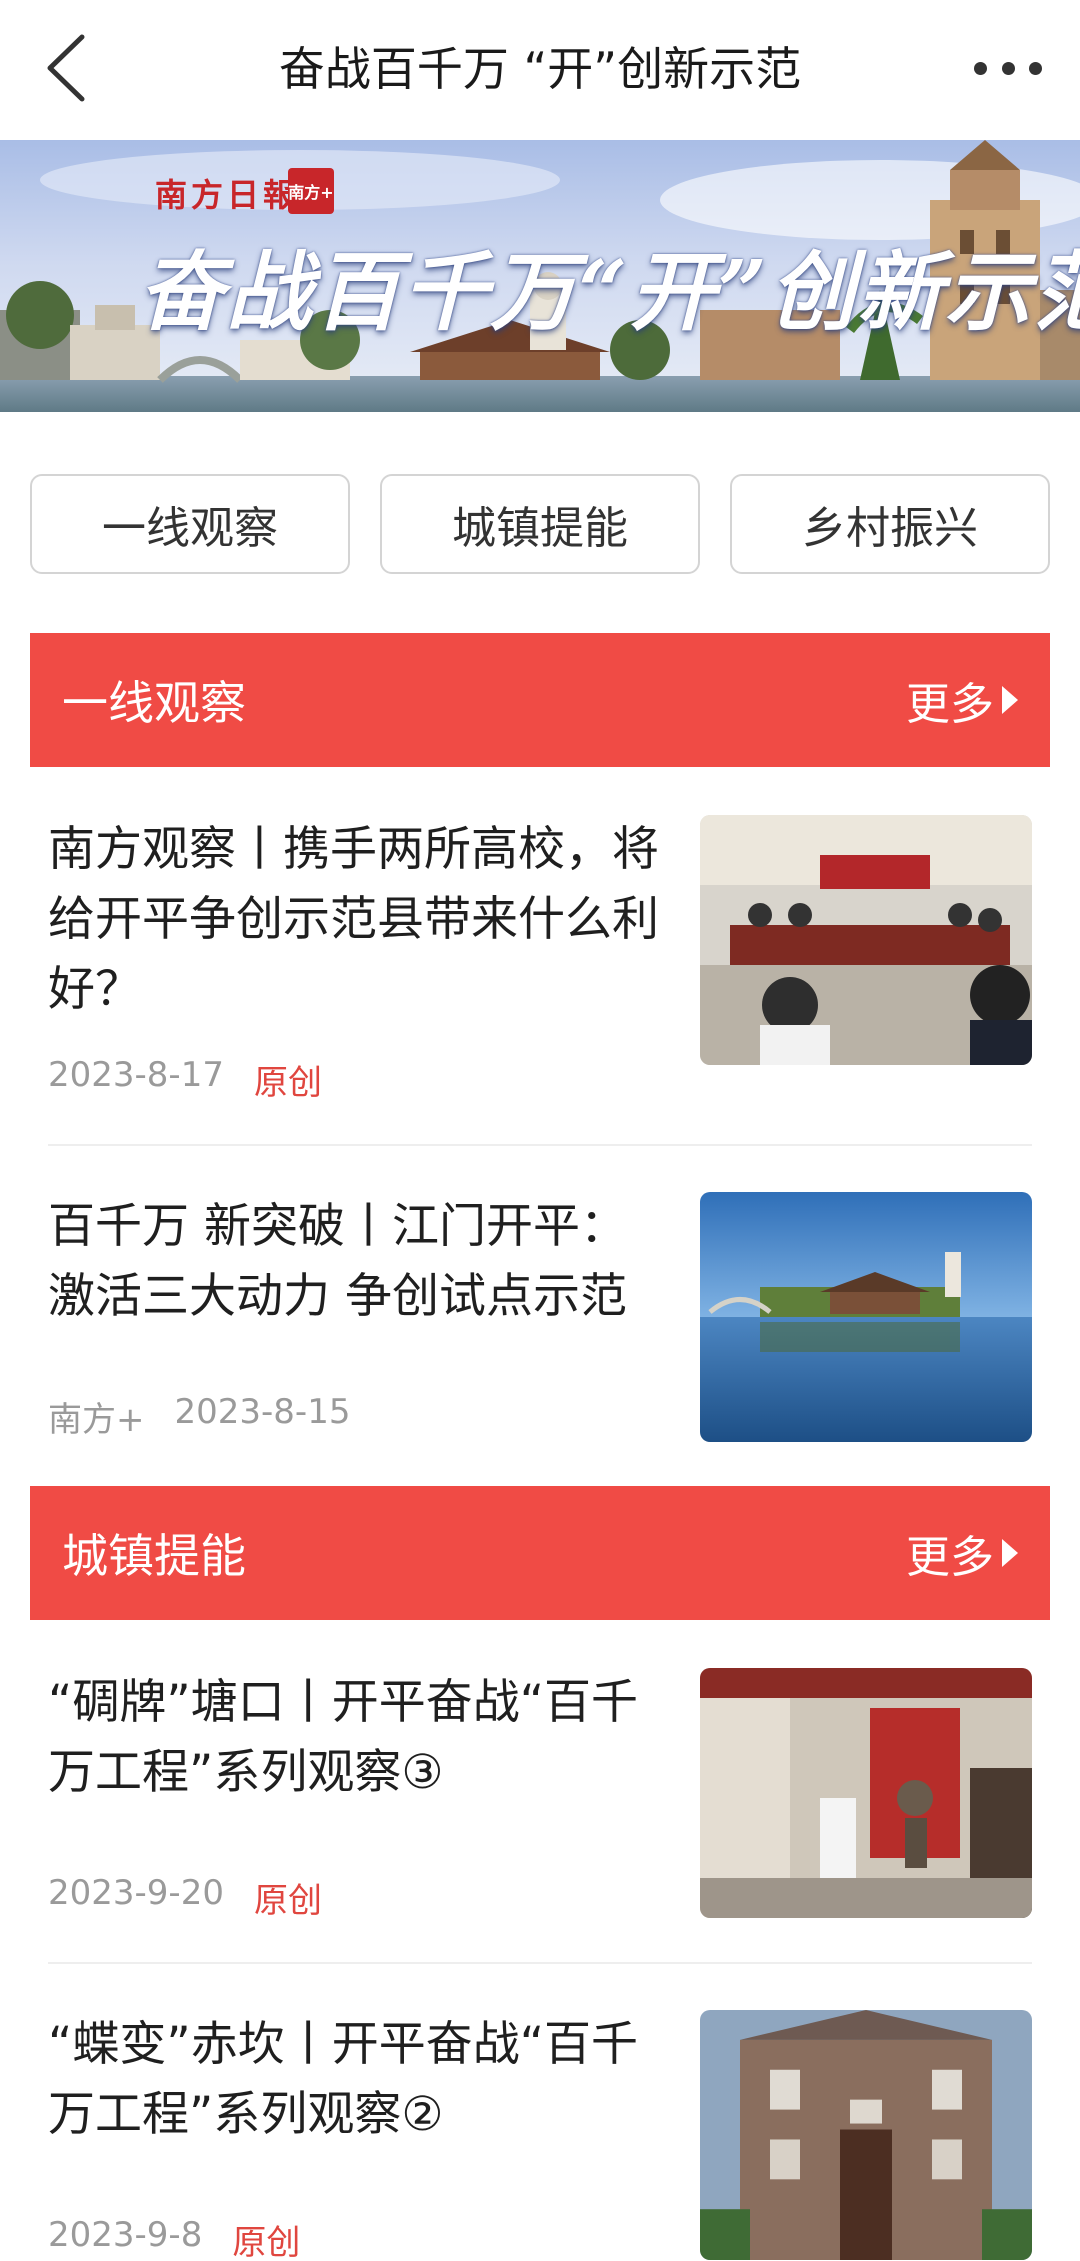 Image resolution: width=1080 pixels, height=2261 pixels. I want to click on article-meta: 南方+ 2023-8-15, so click(199, 1416).